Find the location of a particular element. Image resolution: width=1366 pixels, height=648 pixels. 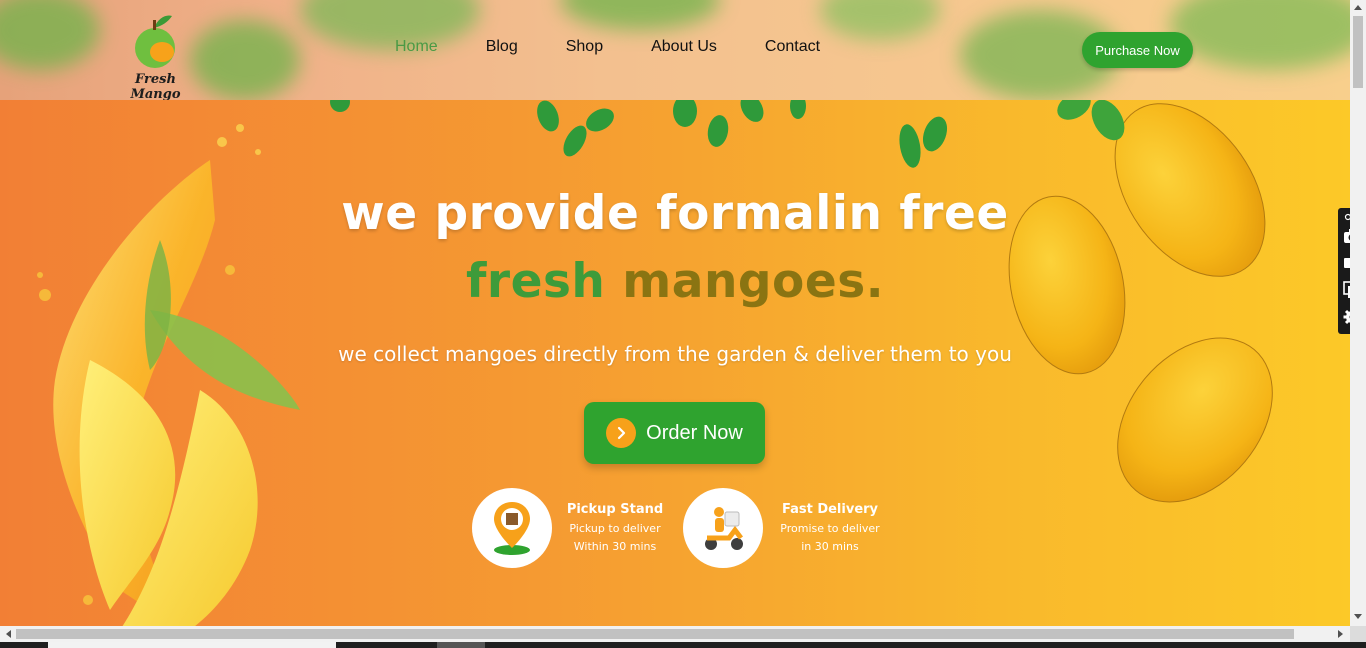

hero-title-word-fresh: fresh is located at coordinates (535, 281).